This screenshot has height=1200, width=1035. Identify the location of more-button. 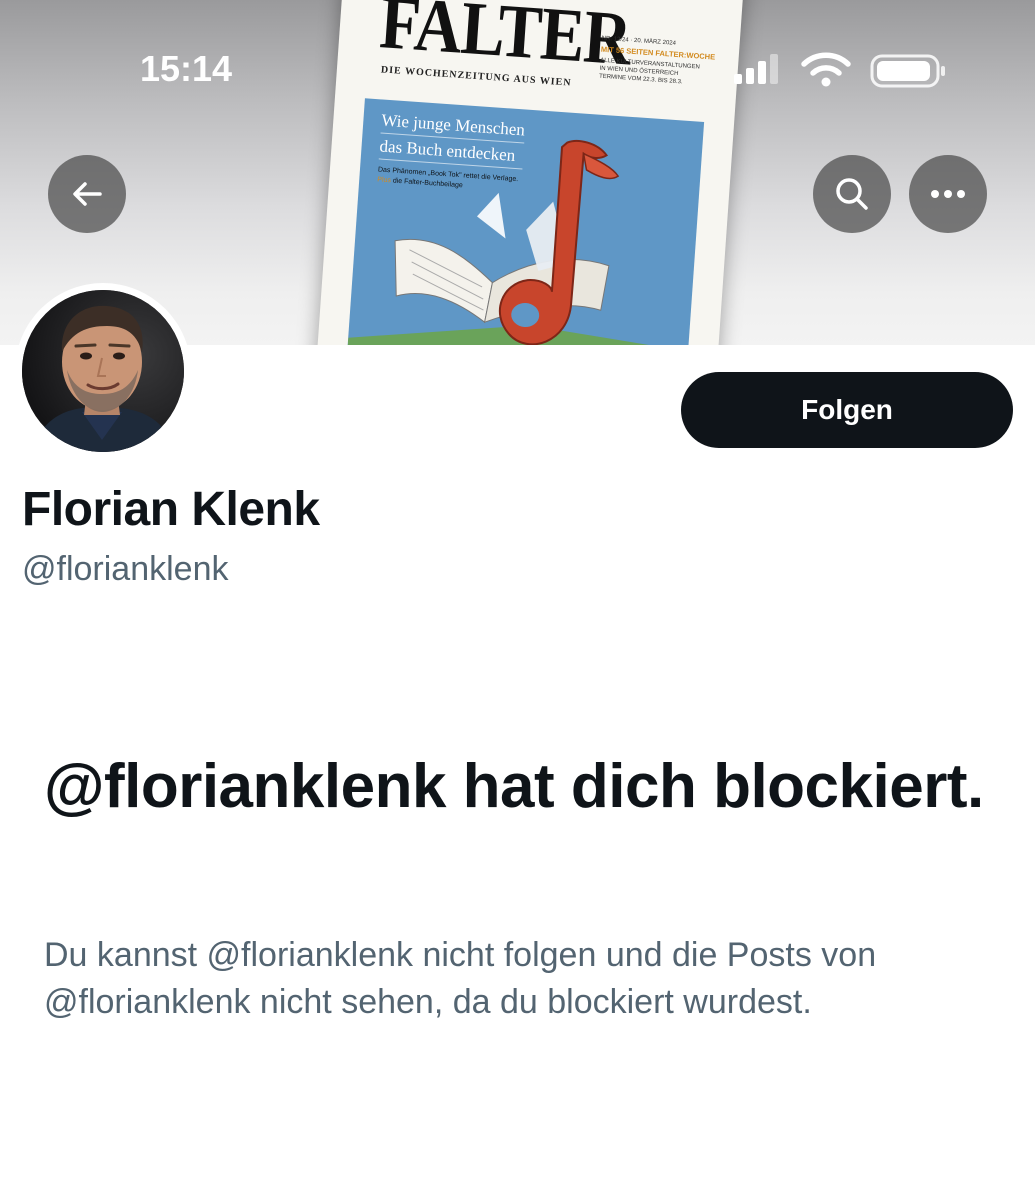
(948, 194).